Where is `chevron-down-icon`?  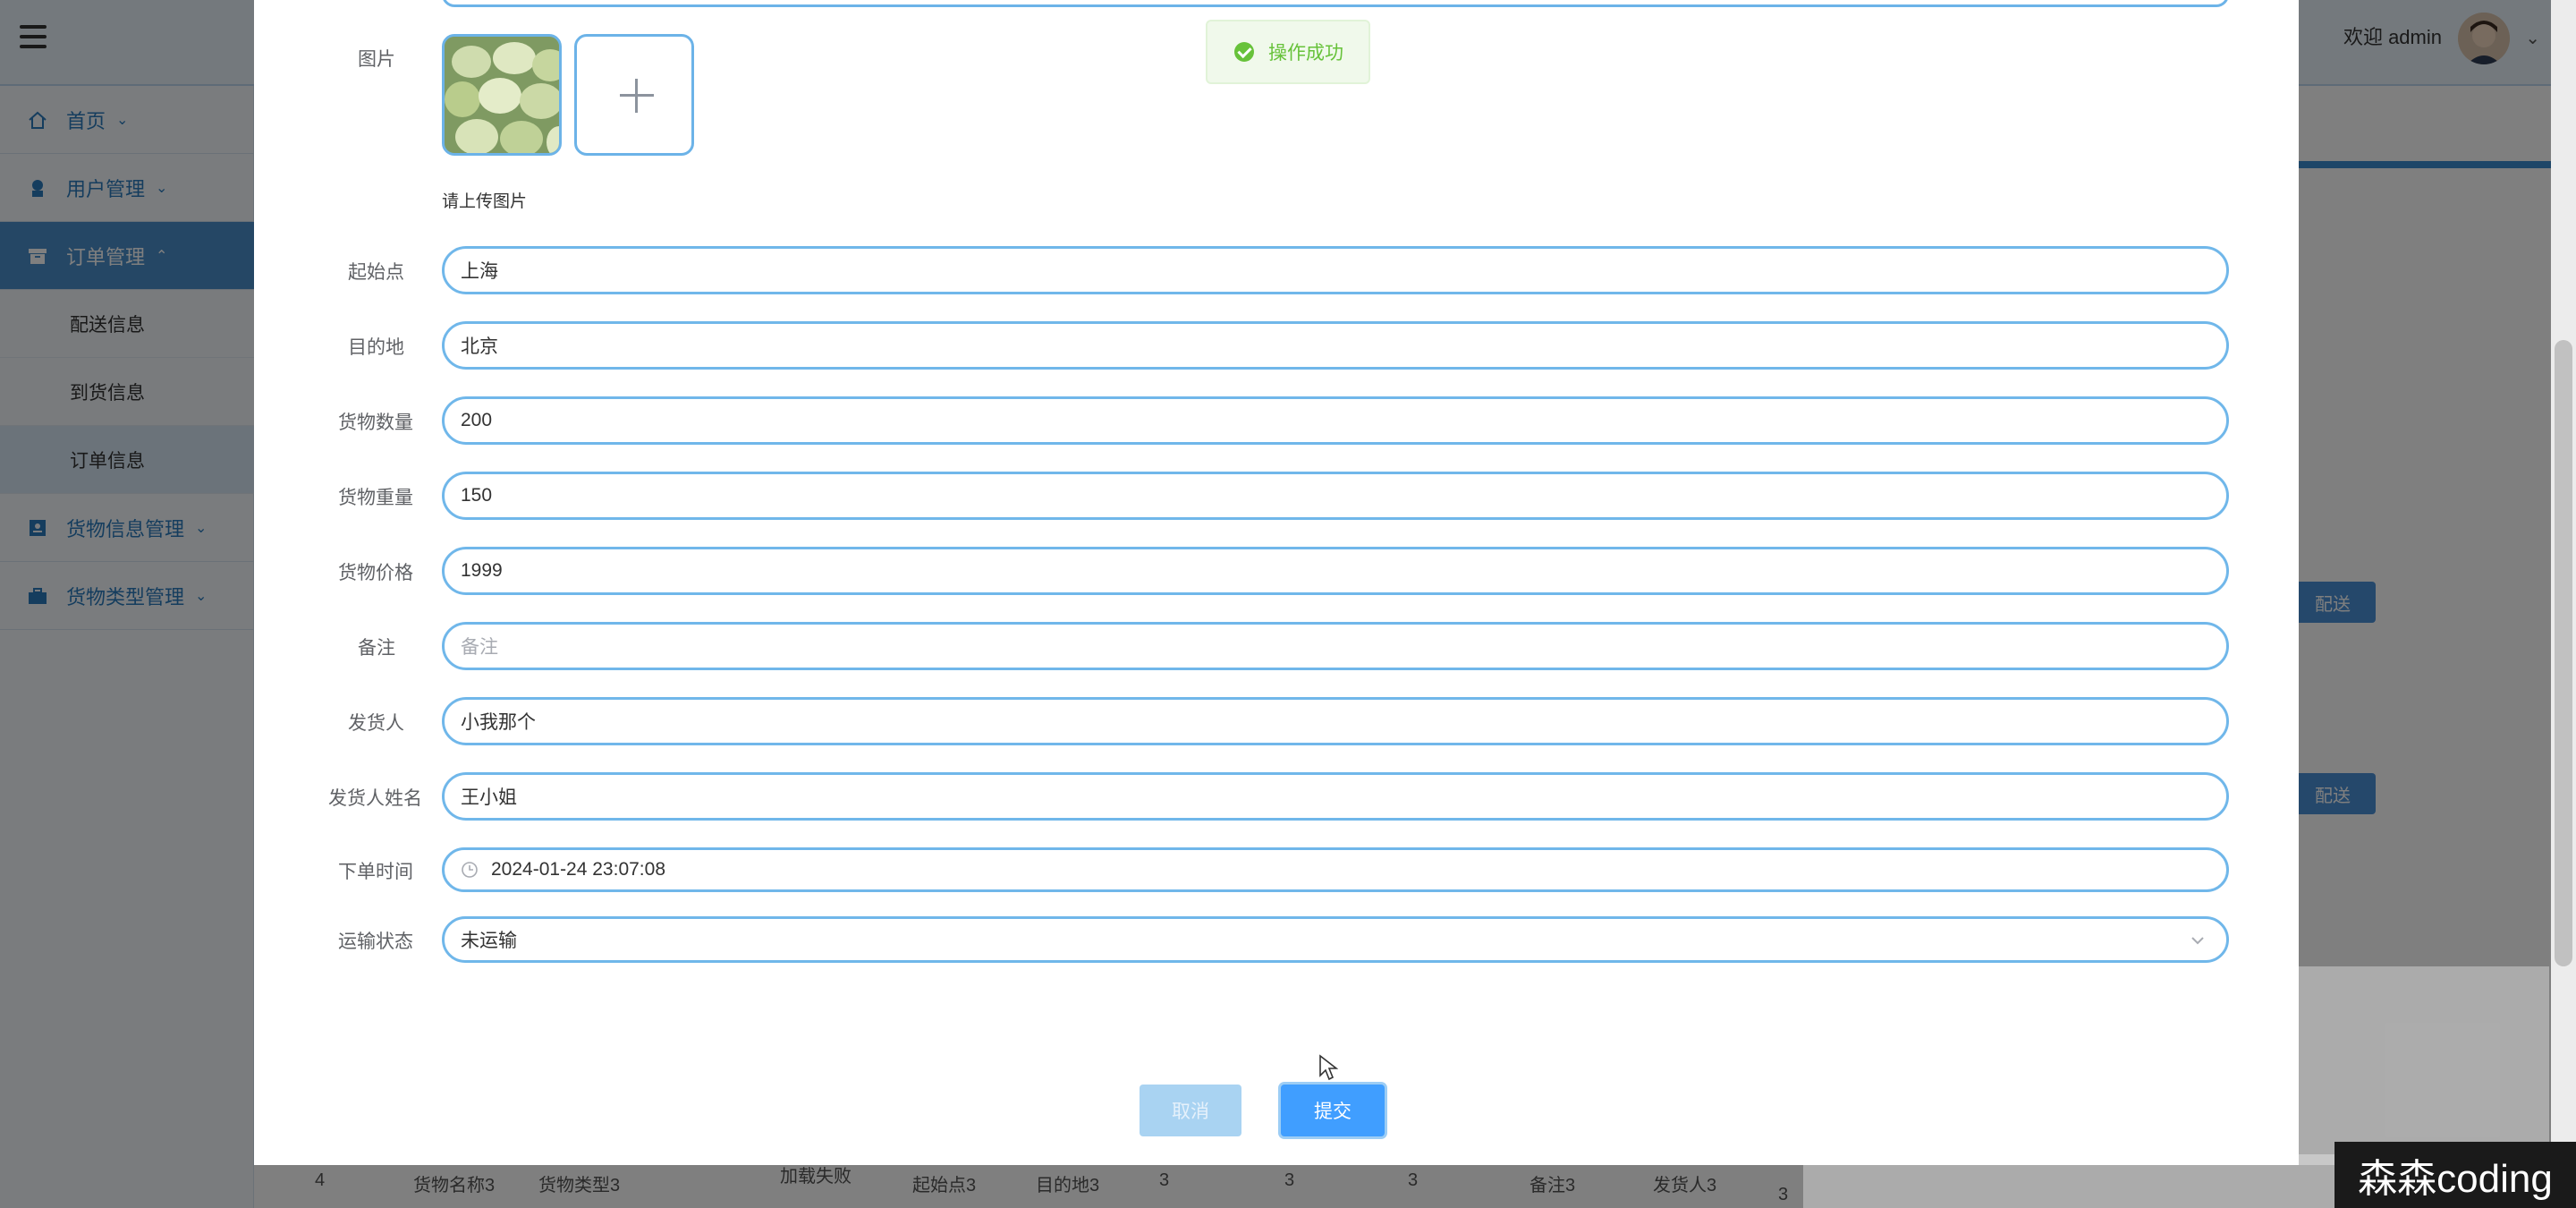
chevron-down-icon is located at coordinates (2197, 941).